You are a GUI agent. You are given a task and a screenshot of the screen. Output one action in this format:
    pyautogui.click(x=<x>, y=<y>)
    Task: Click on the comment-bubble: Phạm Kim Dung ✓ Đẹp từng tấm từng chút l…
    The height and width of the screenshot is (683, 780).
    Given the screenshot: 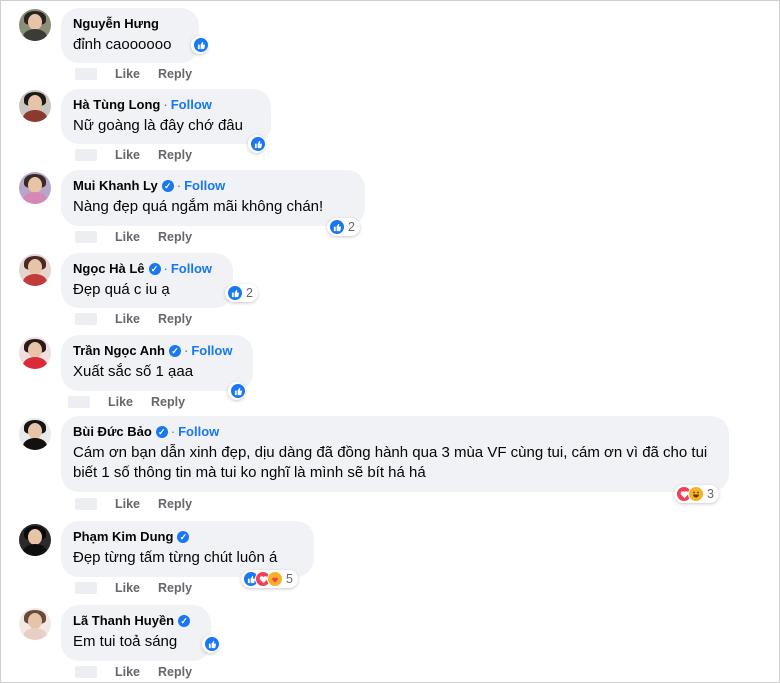 What is the action you would take?
    pyautogui.click(x=187, y=549)
    